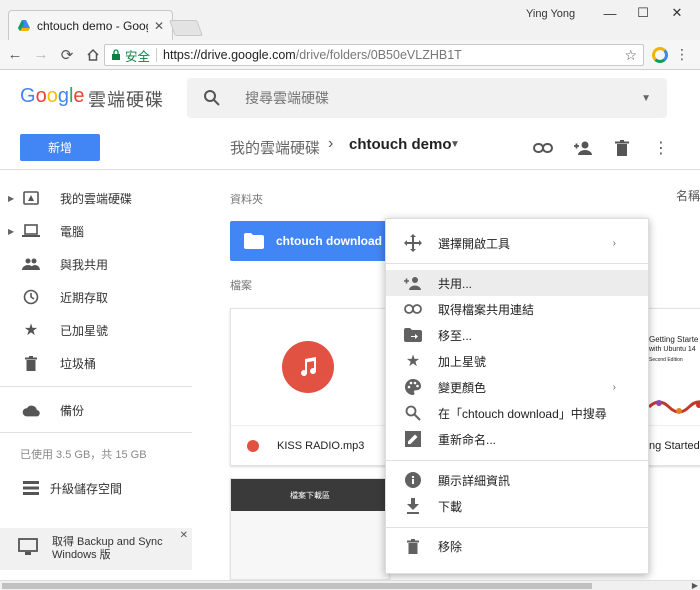 This screenshot has width=700, height=590. Describe the element at coordinates (660, 55) in the screenshot. I see `extension-icon` at that location.